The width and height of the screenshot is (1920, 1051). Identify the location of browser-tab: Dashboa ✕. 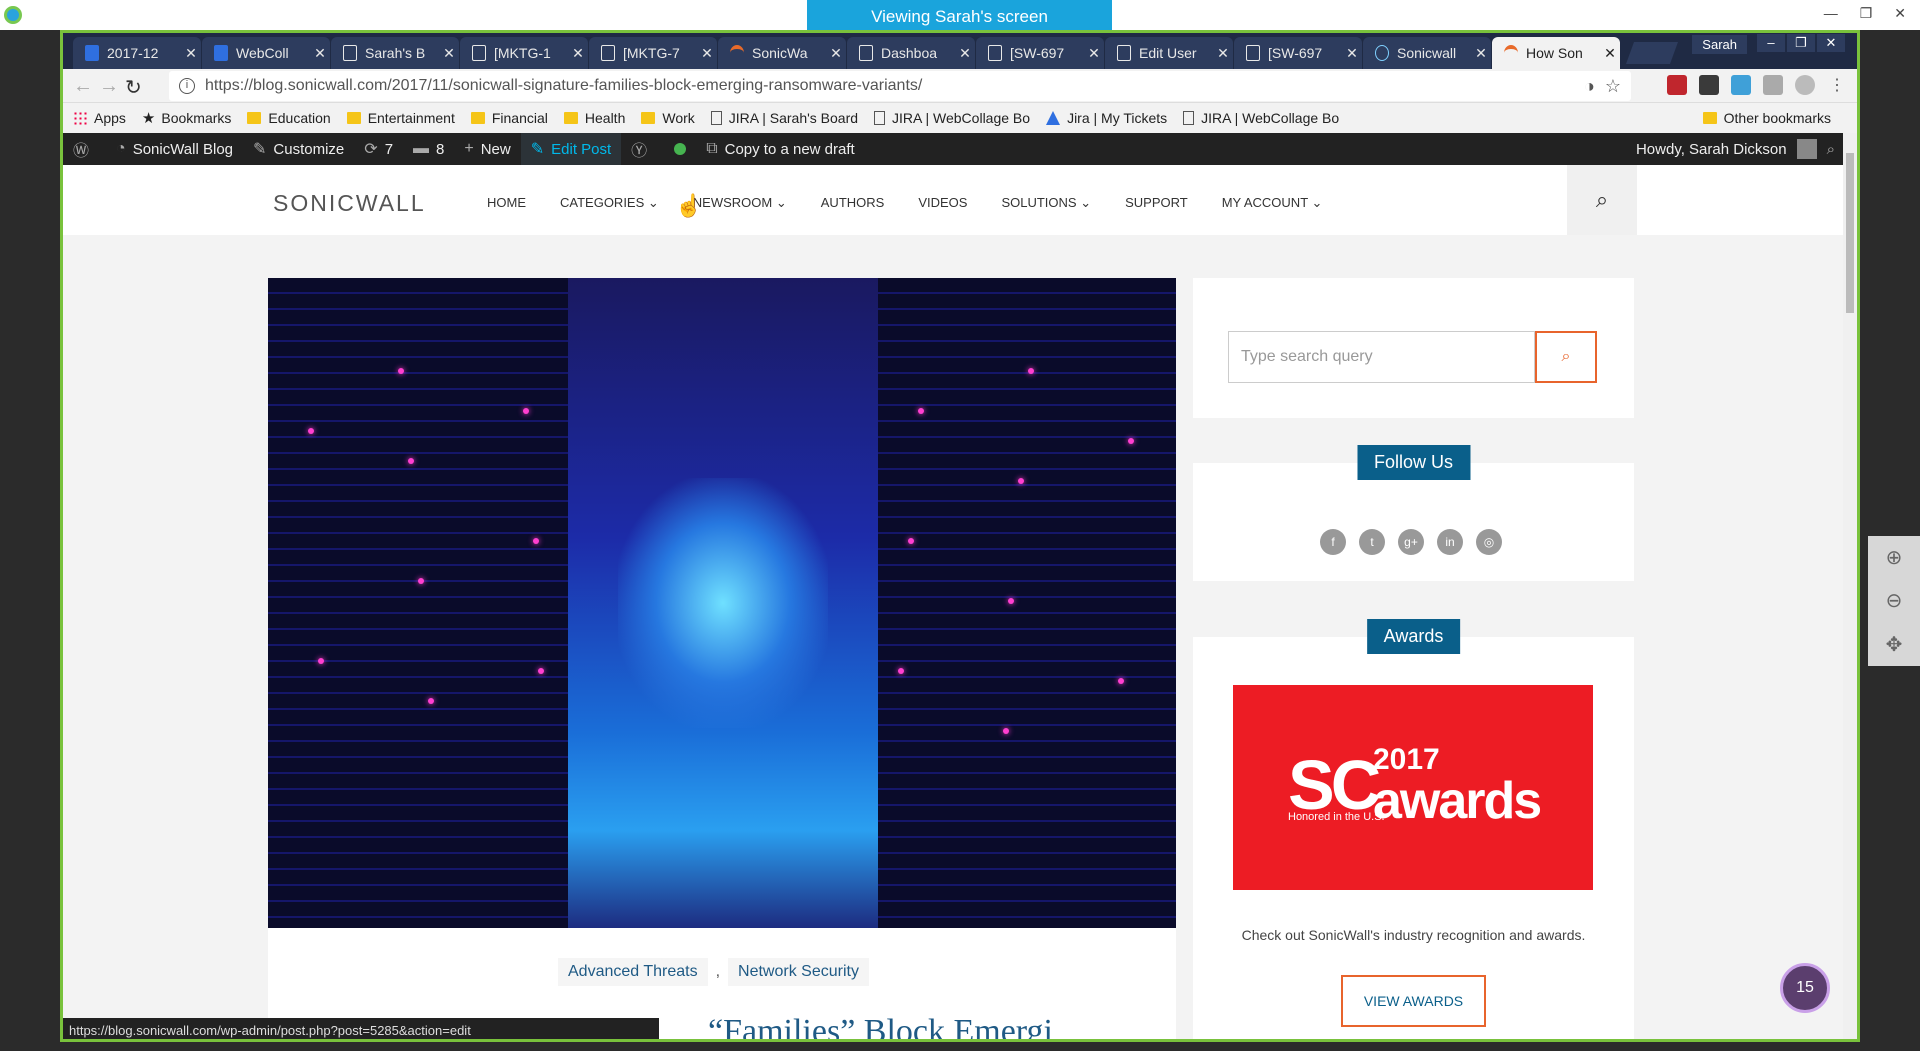
(911, 53).